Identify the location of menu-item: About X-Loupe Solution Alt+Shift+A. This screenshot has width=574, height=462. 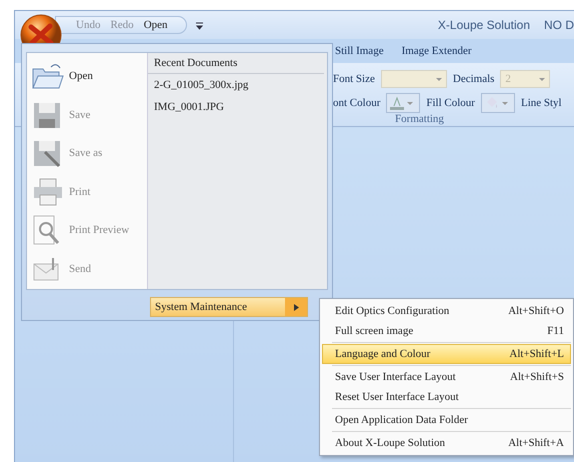
(446, 443).